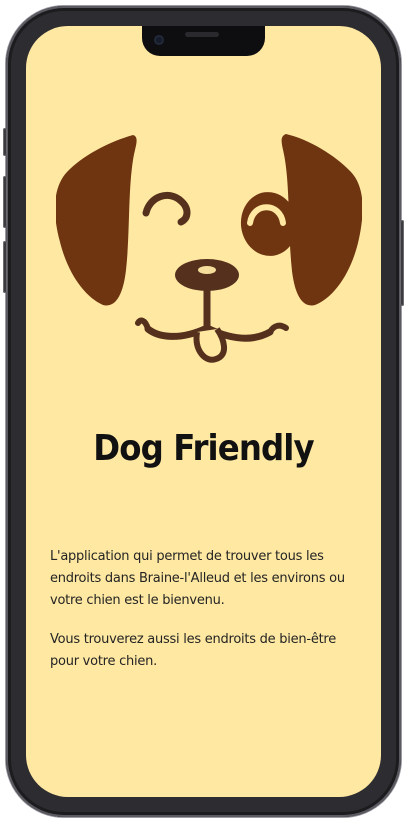 This screenshot has width=407, height=823. What do you see at coordinates (207, 270) in the screenshot?
I see `dog-nose-highlight-icon` at bounding box center [207, 270].